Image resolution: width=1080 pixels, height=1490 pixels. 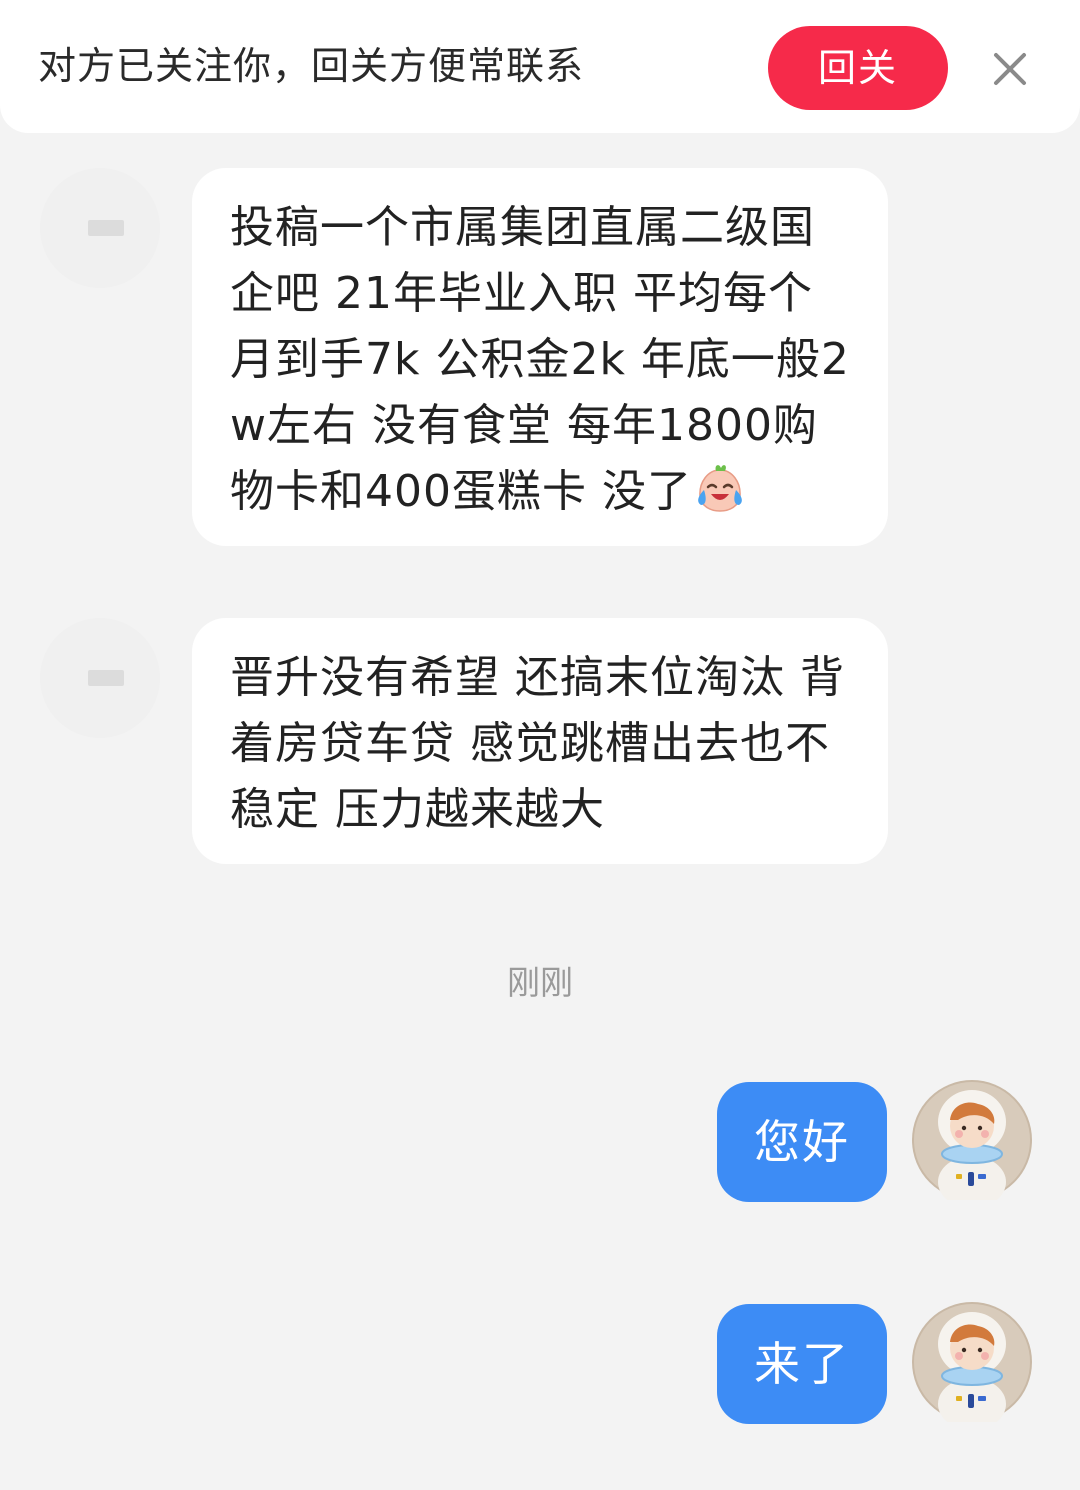 I want to click on outgoing-message-text: 您好, so click(x=802, y=1142).